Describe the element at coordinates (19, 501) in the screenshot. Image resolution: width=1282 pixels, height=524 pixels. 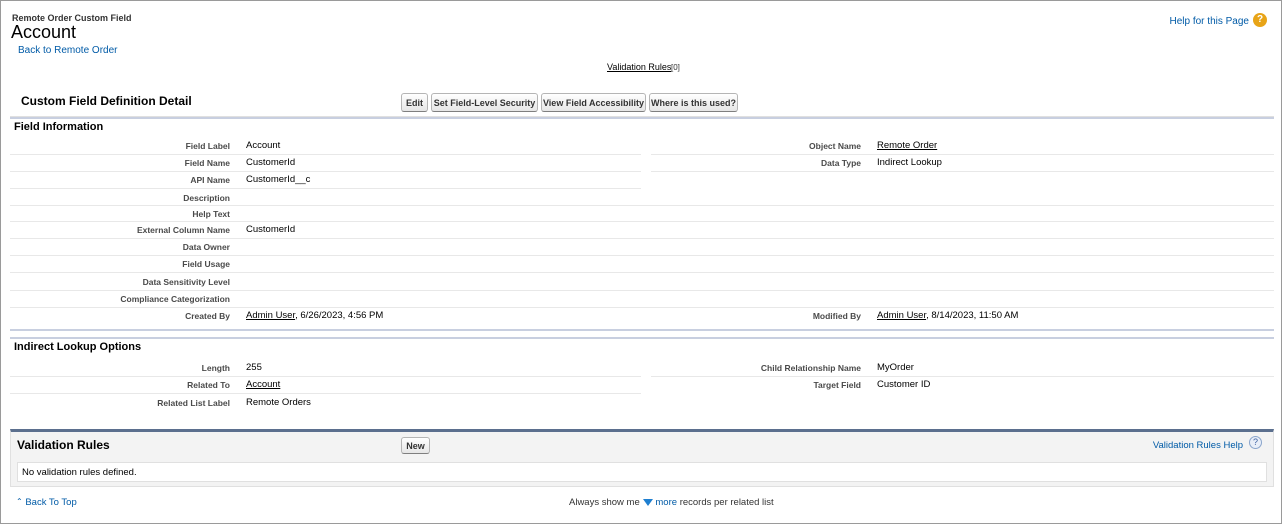
I see `caret-up-icon: ⌃` at that location.